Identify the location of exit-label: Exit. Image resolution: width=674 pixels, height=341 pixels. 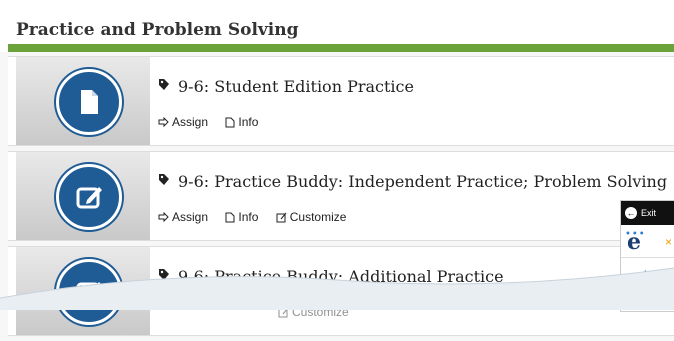
(649, 213).